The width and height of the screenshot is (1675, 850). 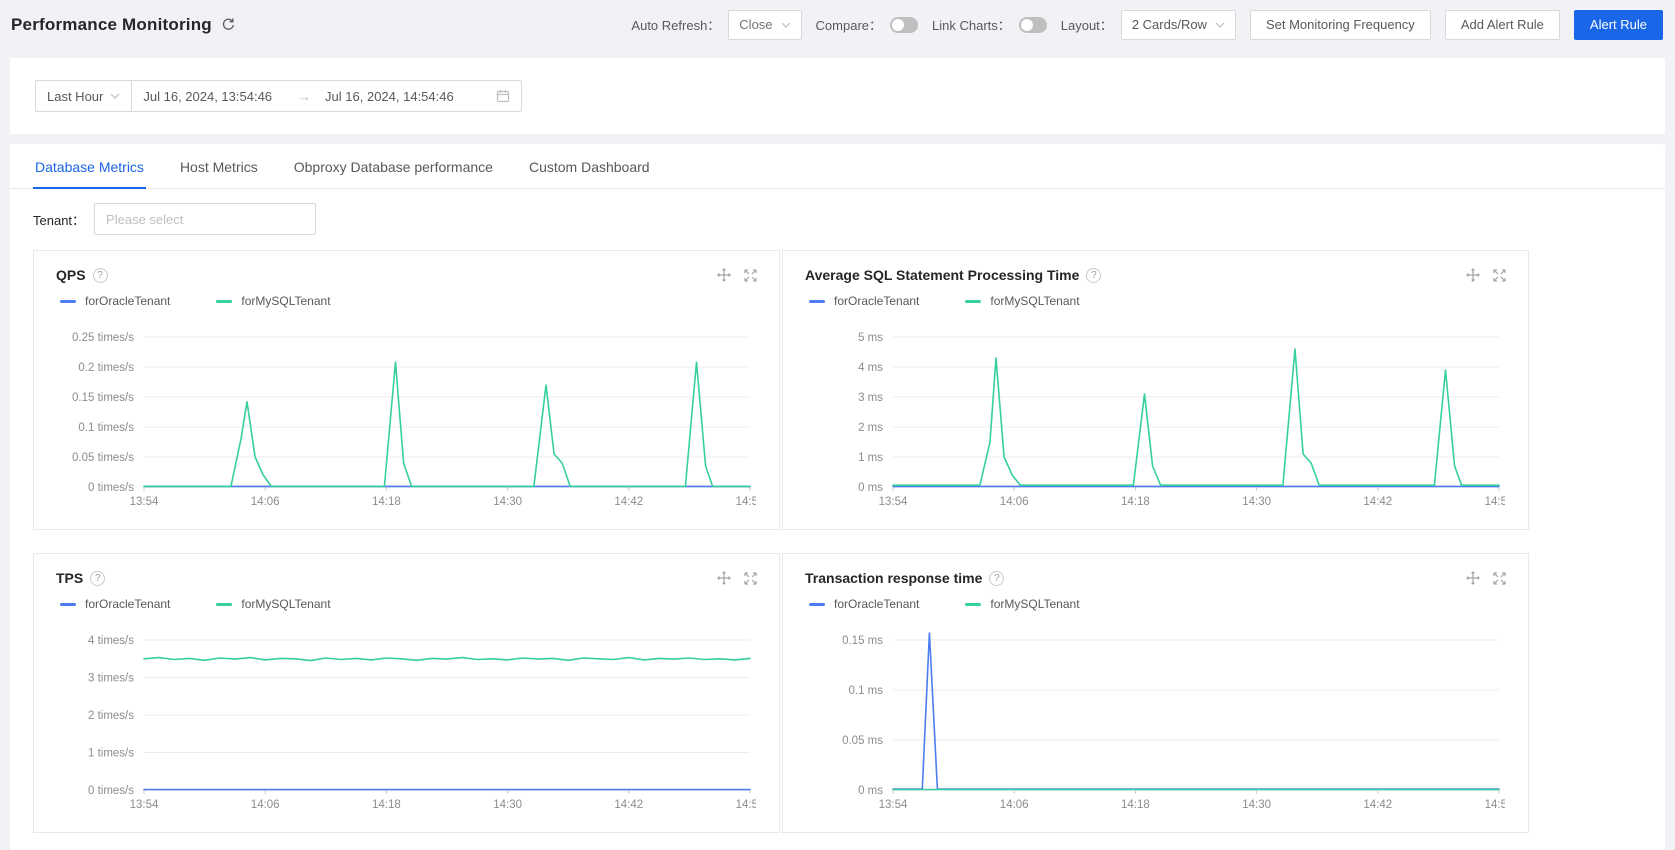 I want to click on auto-refresh-select: Close, so click(x=765, y=24).